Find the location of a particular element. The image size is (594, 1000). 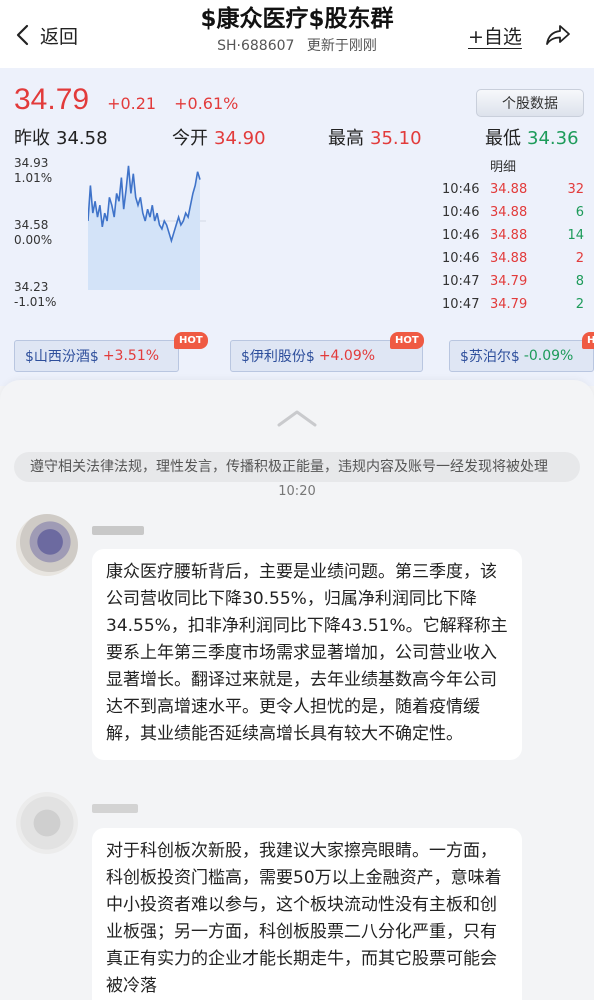

chevron-up-icon is located at coordinates (297, 418).